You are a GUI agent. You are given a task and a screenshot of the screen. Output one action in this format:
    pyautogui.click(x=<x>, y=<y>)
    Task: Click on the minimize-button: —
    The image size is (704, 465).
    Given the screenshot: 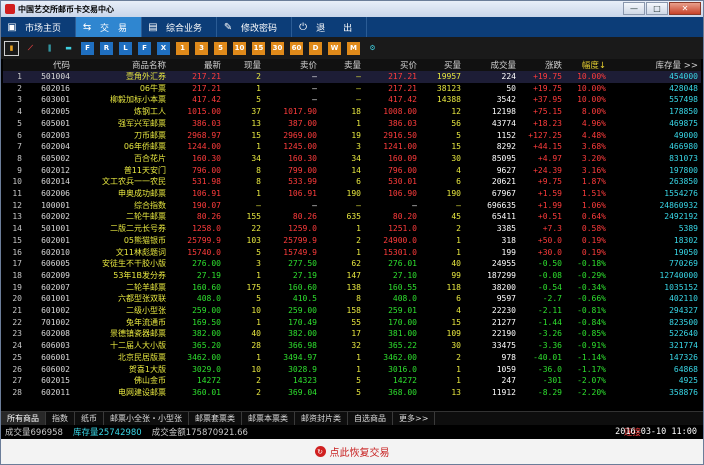 What is the action you would take?
    pyautogui.click(x=634, y=8)
    